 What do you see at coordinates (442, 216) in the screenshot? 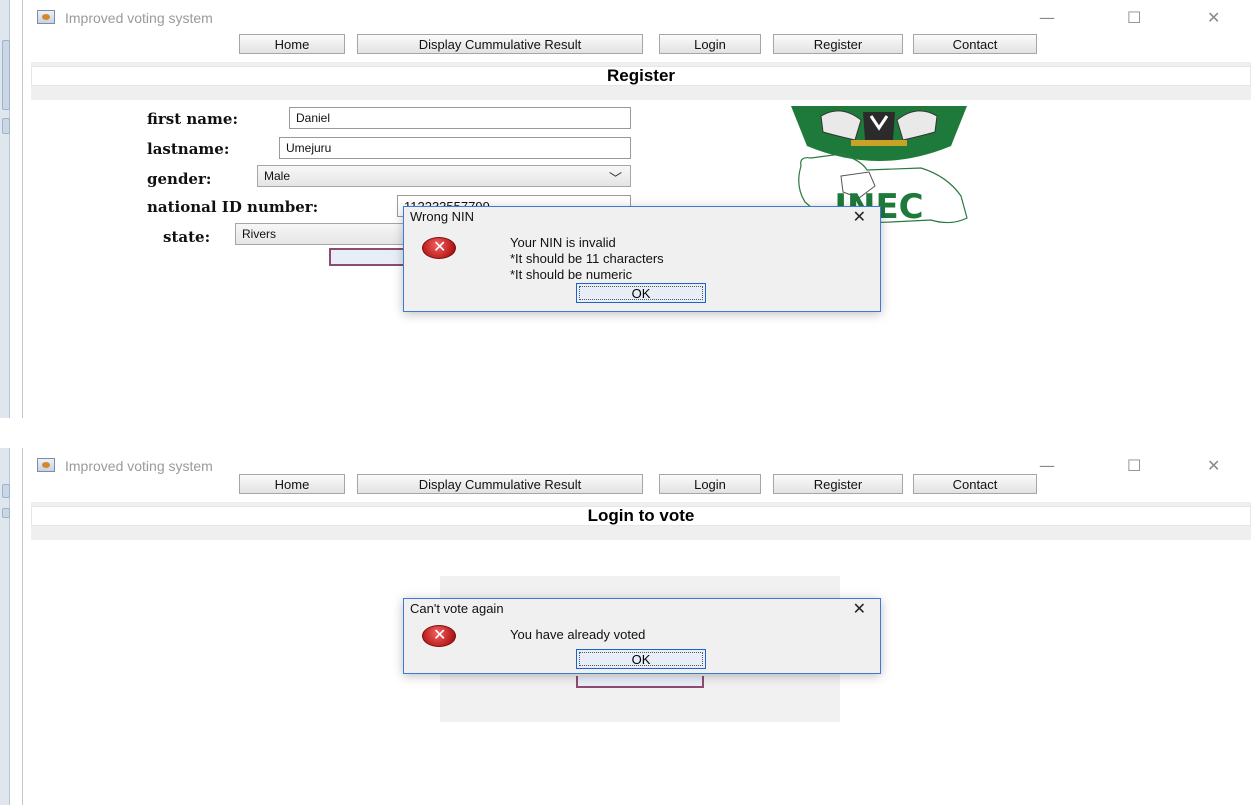
I see `dialog-title: Wrong NIN` at bounding box center [442, 216].